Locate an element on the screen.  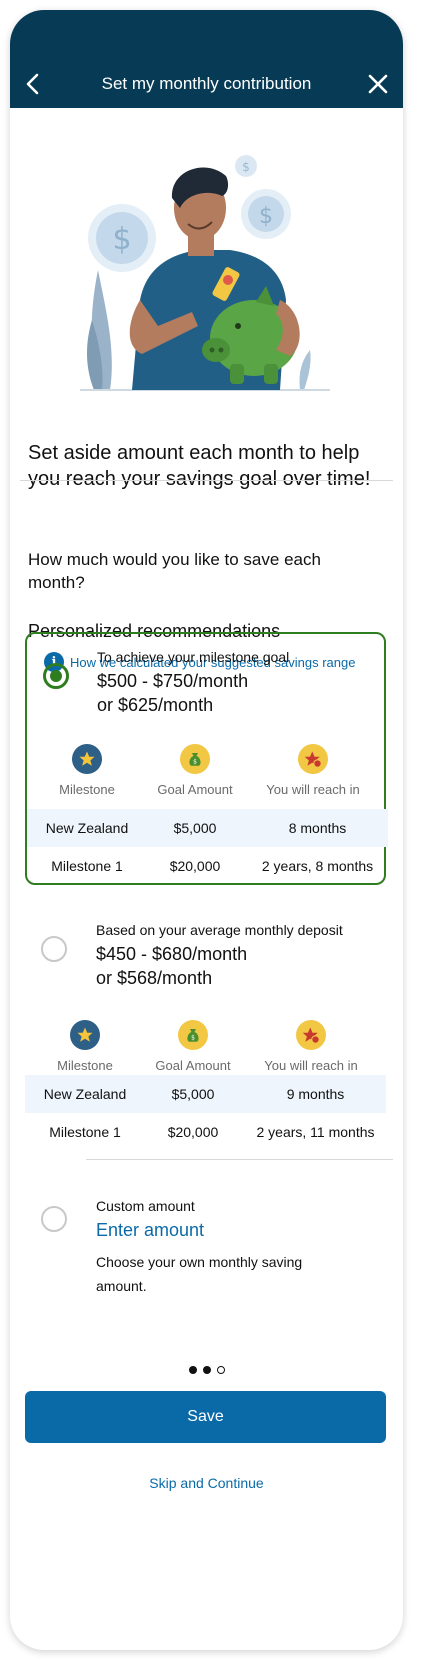
option-average: or $568/month is located at coordinates (154, 978).